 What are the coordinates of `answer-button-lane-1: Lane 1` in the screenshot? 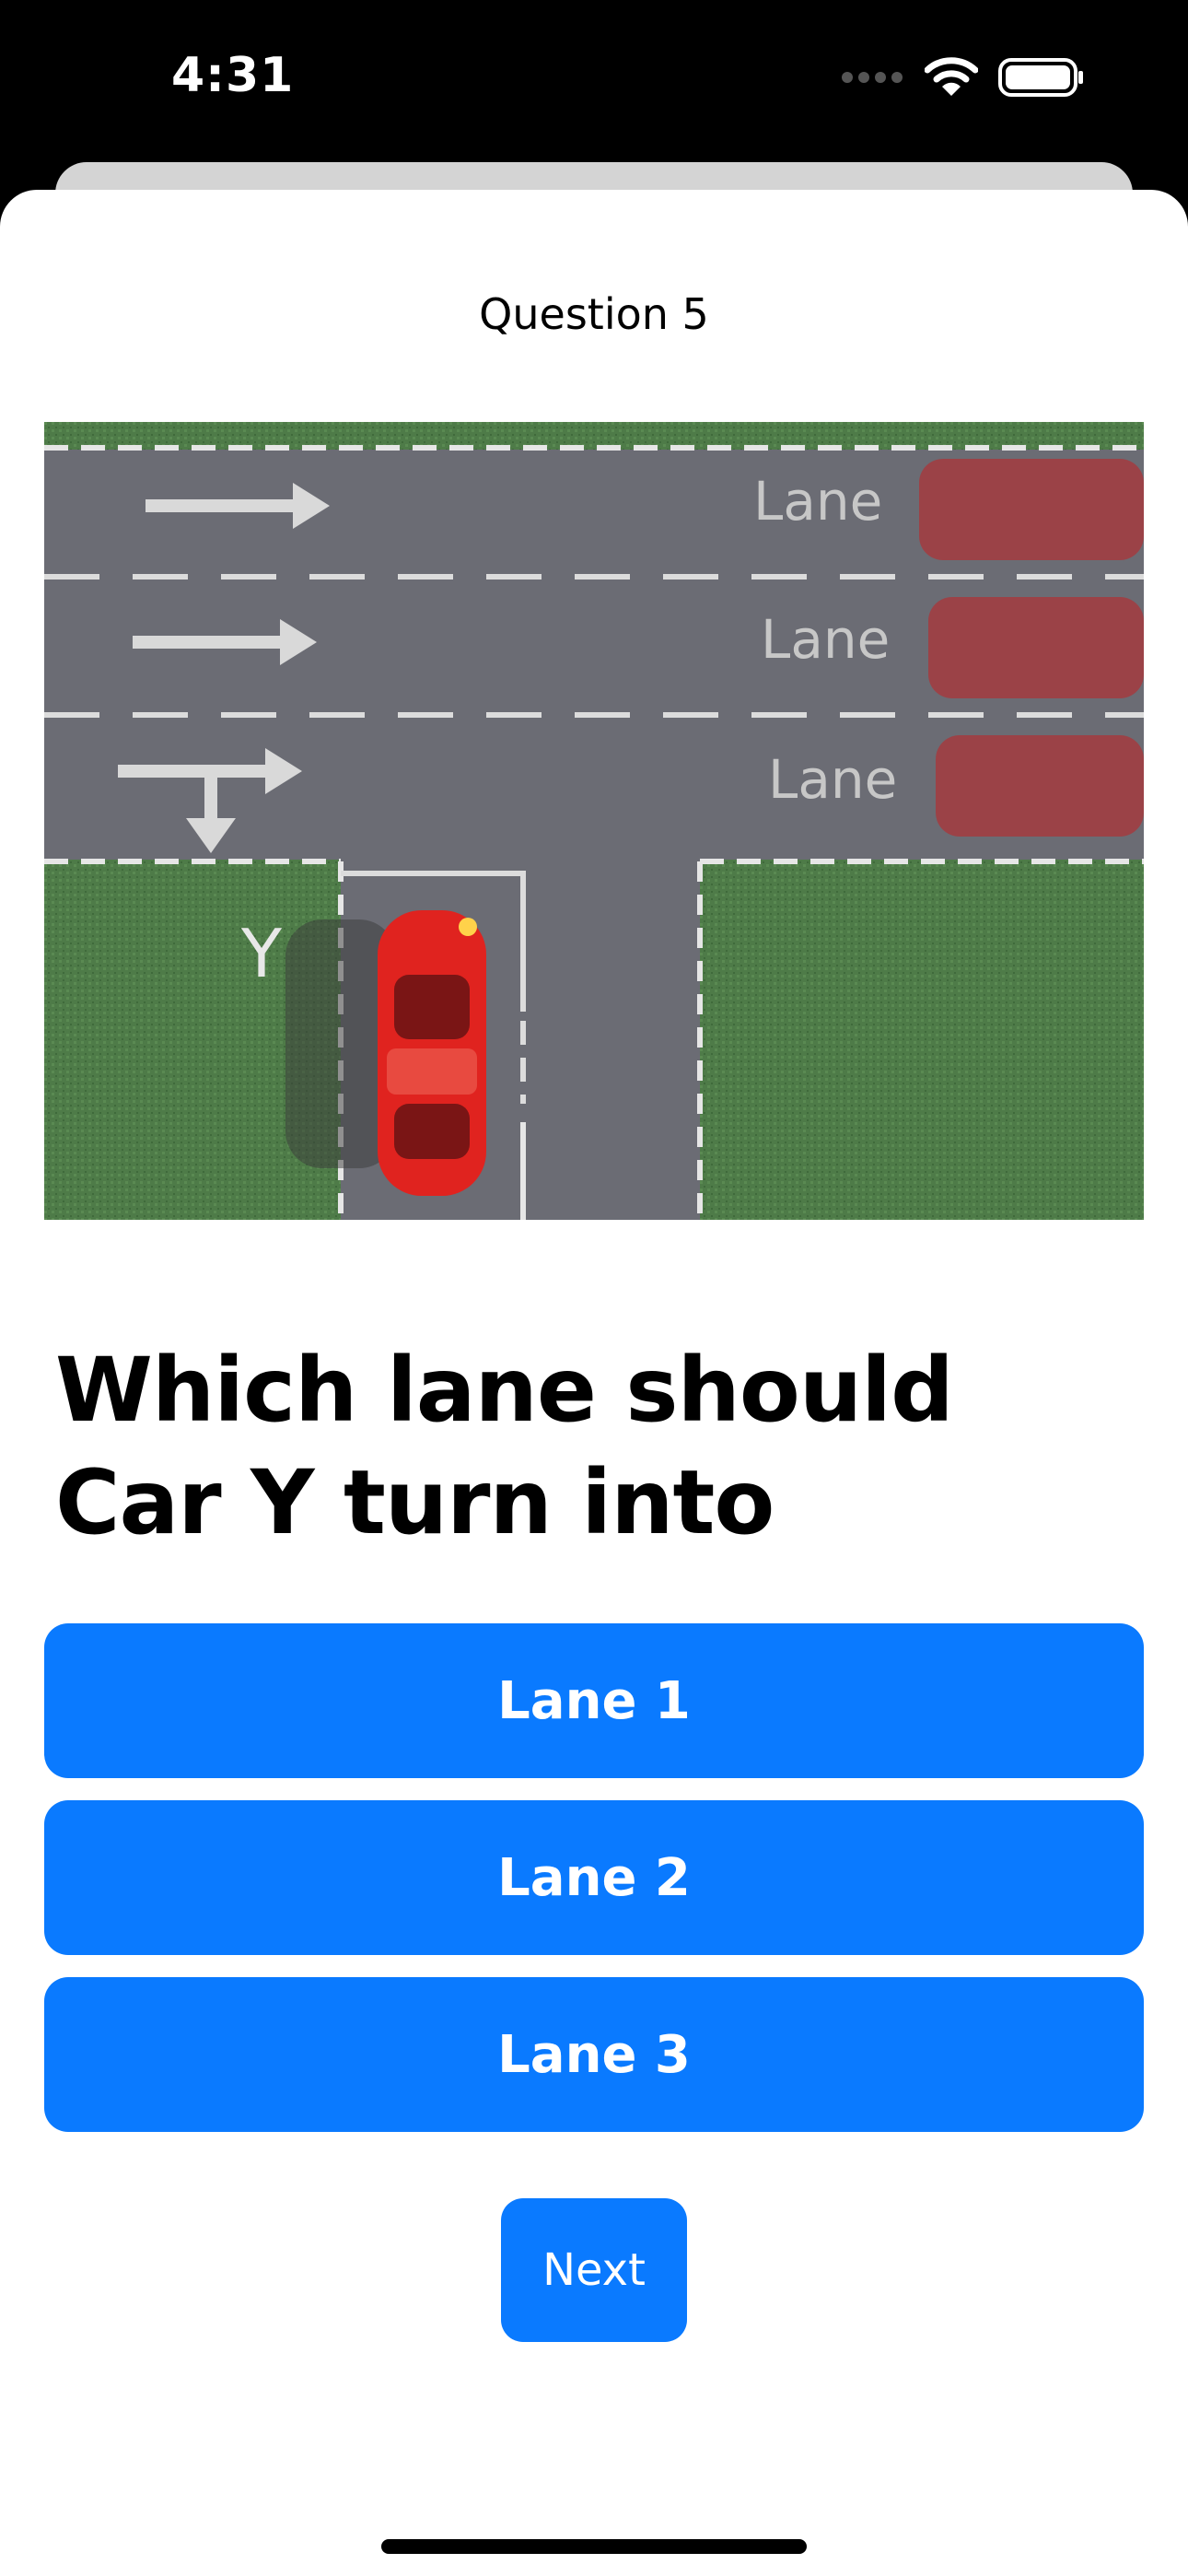 It's located at (594, 1700).